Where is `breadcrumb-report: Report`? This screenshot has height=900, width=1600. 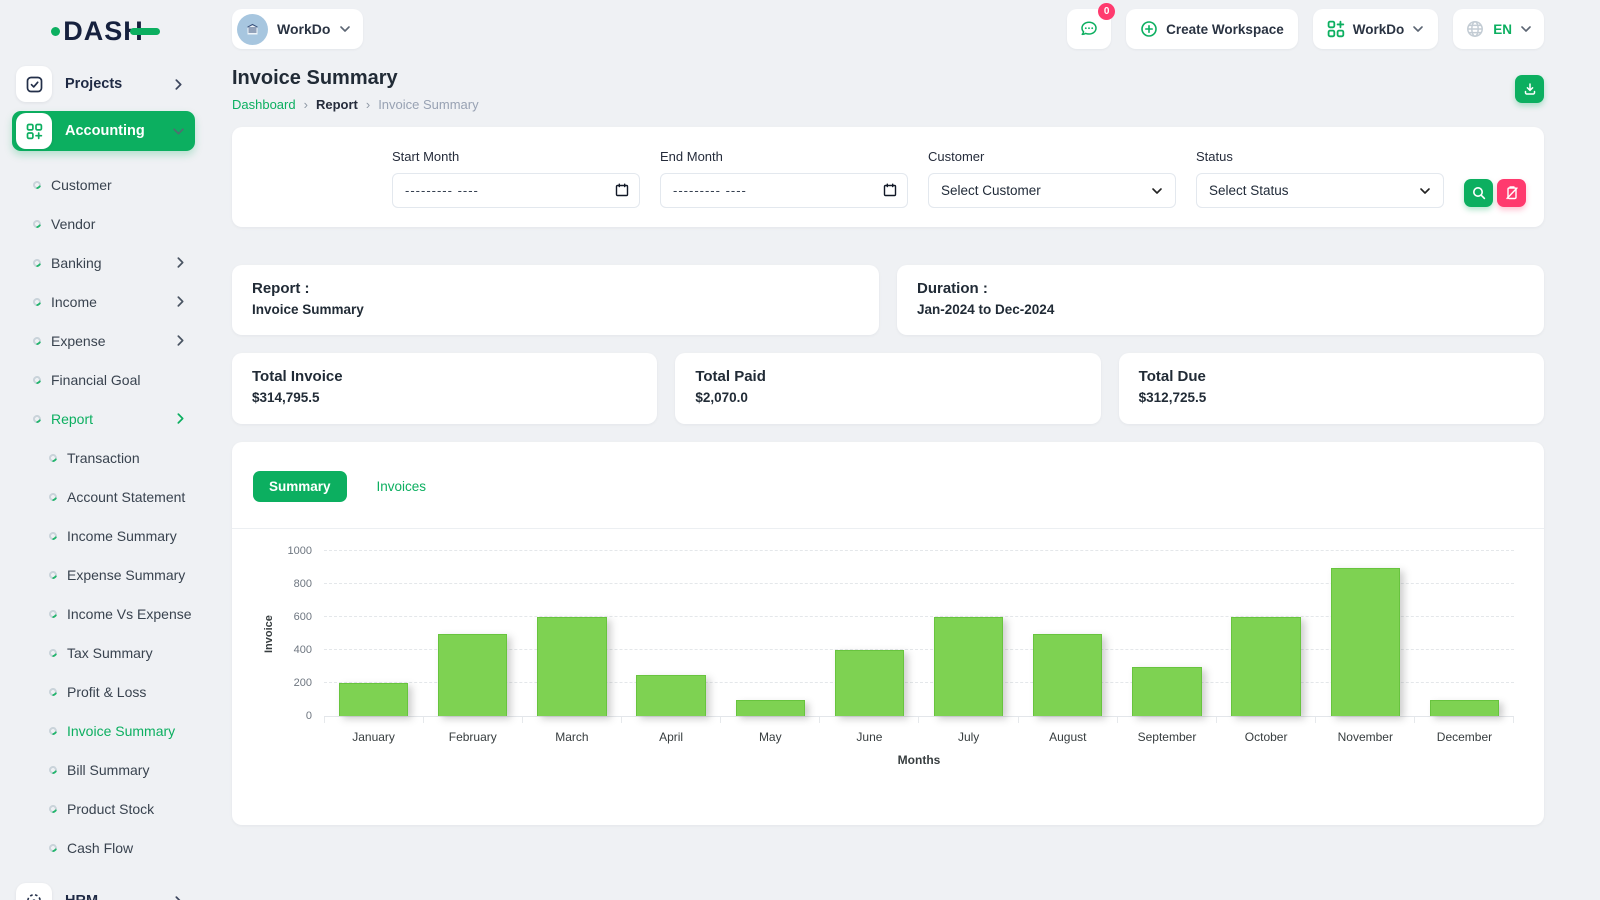 breadcrumb-report: Report is located at coordinates (337, 104).